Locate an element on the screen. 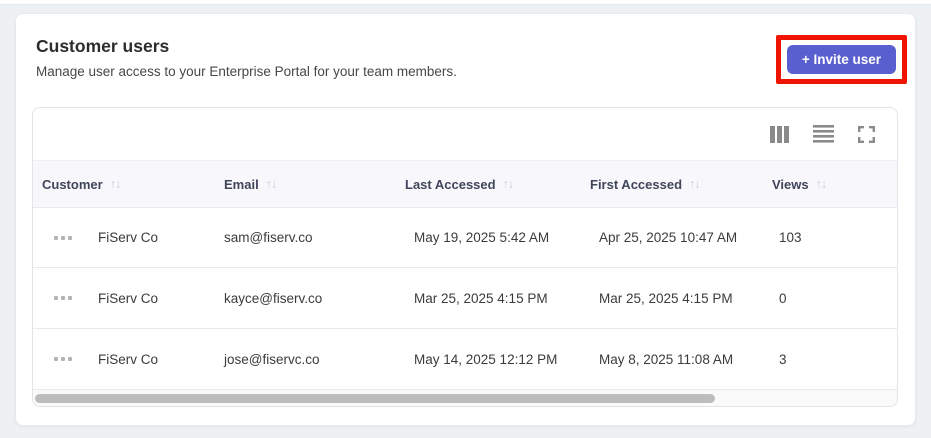 This screenshot has width=931, height=438. column-label: Email is located at coordinates (241, 184).